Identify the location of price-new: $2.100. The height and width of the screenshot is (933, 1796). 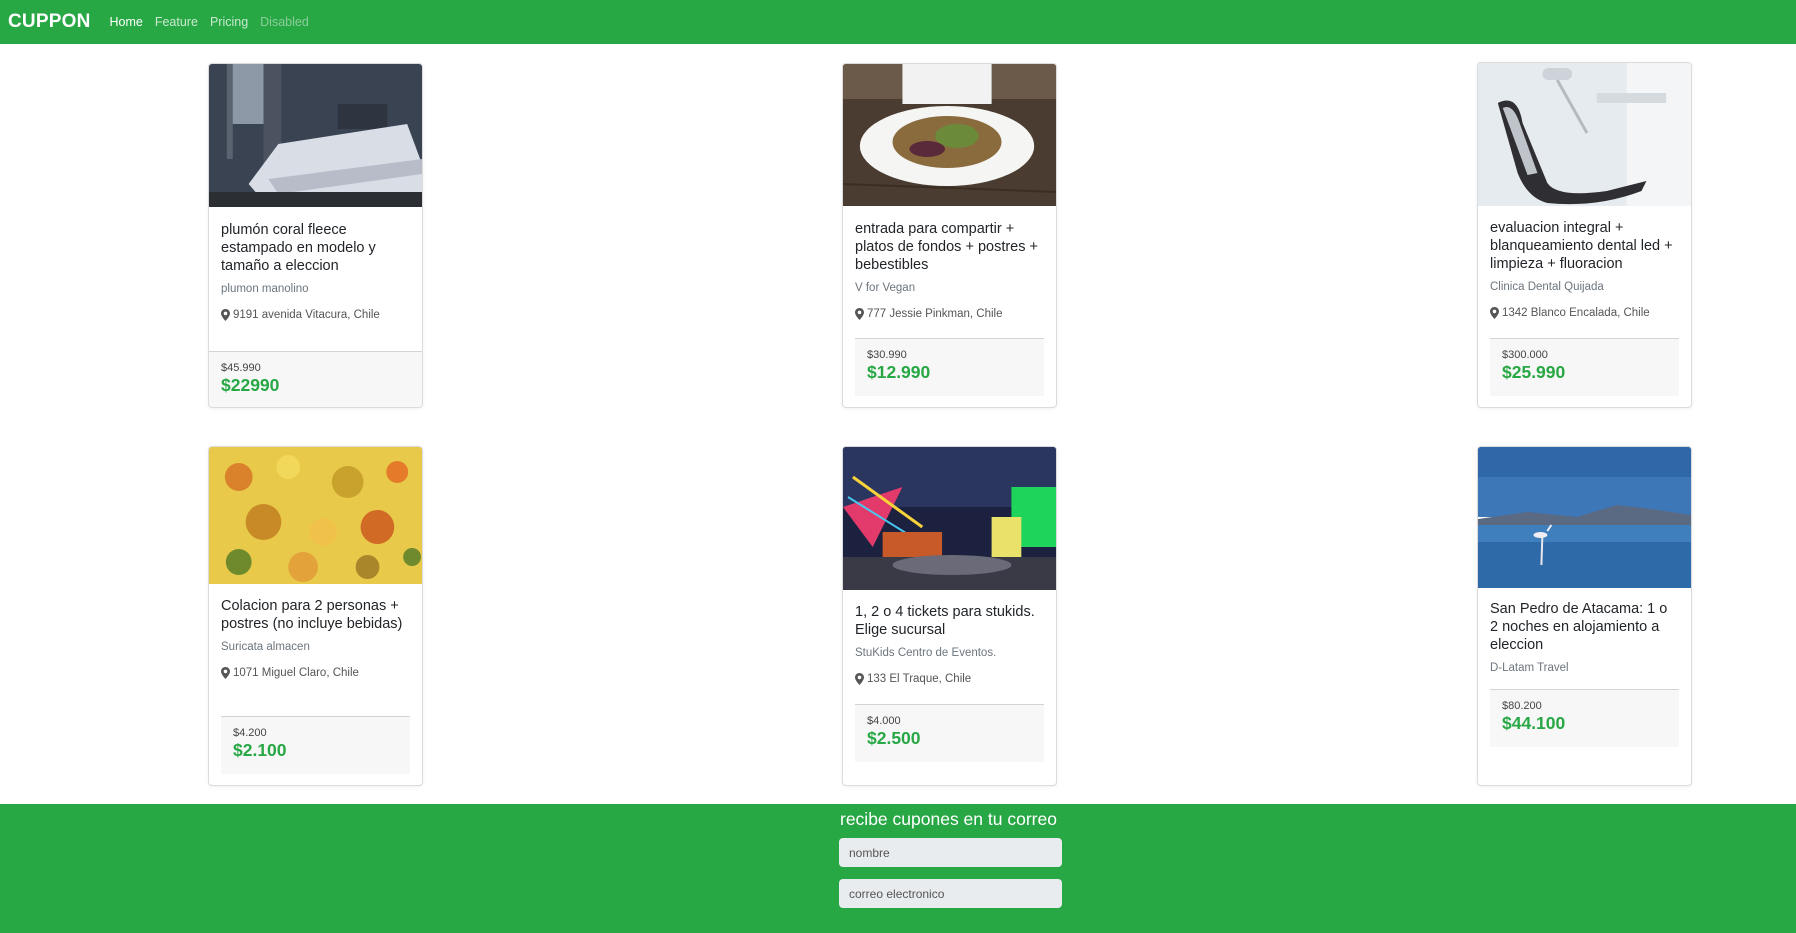
(260, 750).